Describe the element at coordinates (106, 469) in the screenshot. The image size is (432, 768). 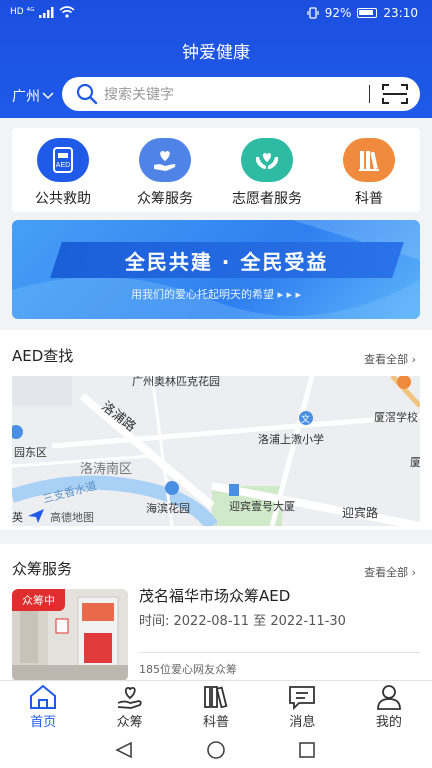
I see `map-label: 洛涛南区` at that location.